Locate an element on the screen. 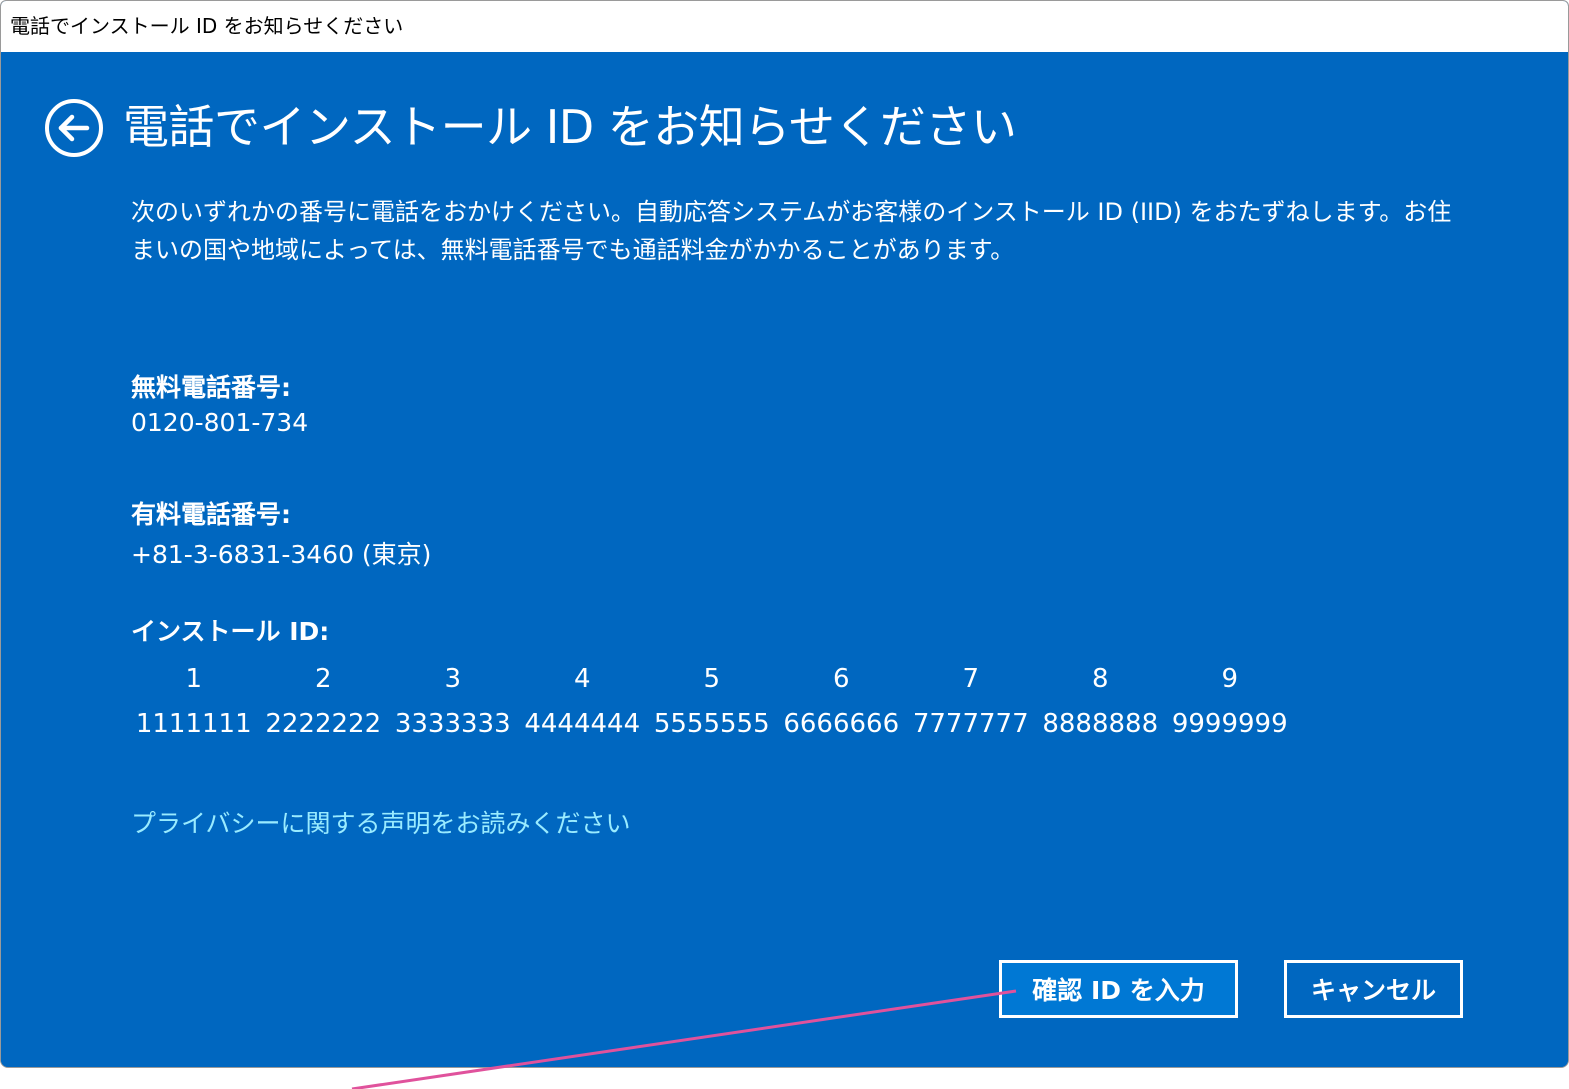 The width and height of the screenshot is (1569, 1089). window-title: 電話でインストール ID をお知らせください is located at coordinates (207, 26).